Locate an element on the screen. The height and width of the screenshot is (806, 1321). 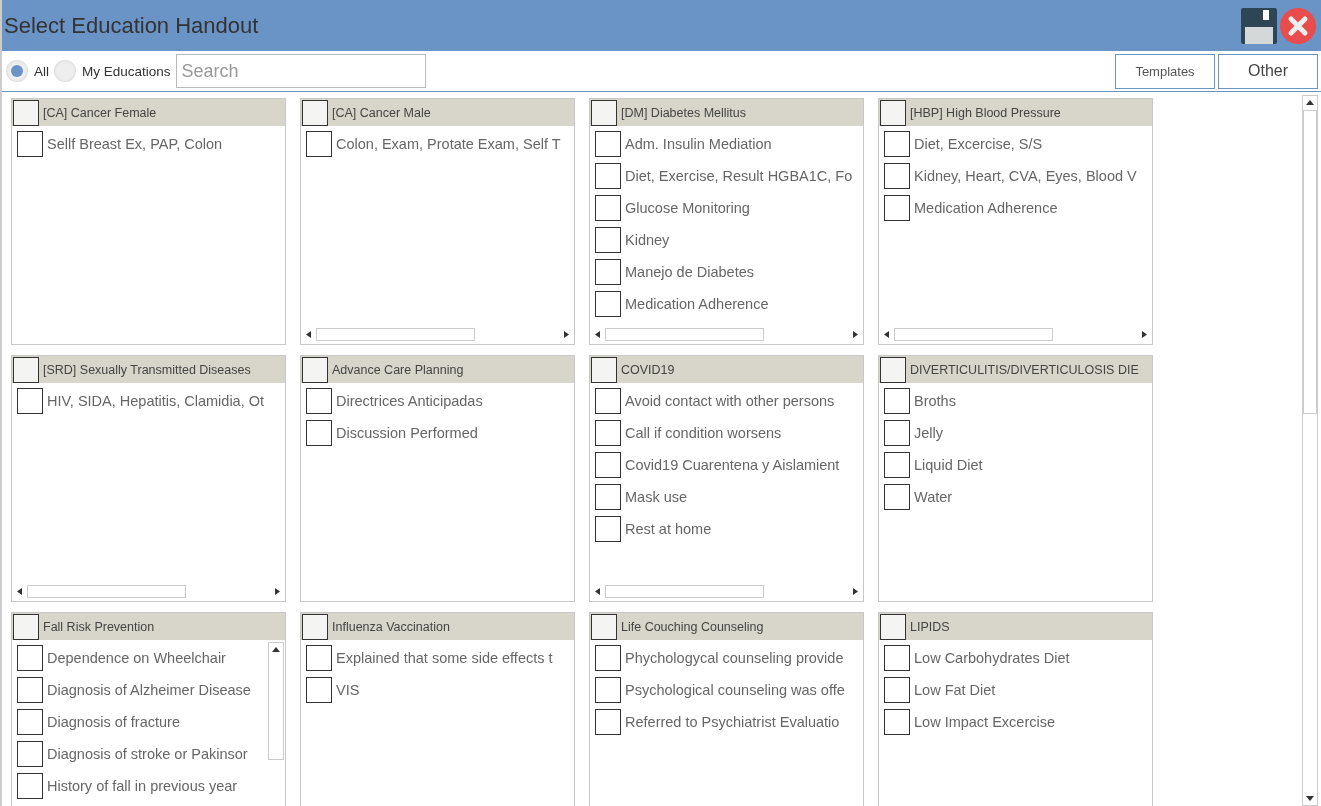
category-title: Influenza Vaccination is located at coordinates (391, 626).